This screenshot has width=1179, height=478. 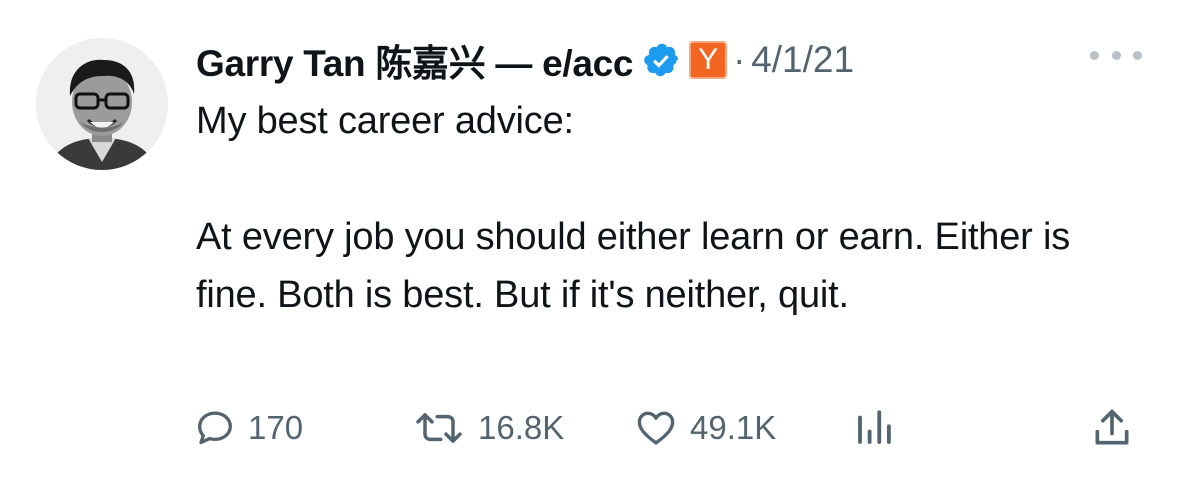 I want to click on share-icon, so click(x=1112, y=427).